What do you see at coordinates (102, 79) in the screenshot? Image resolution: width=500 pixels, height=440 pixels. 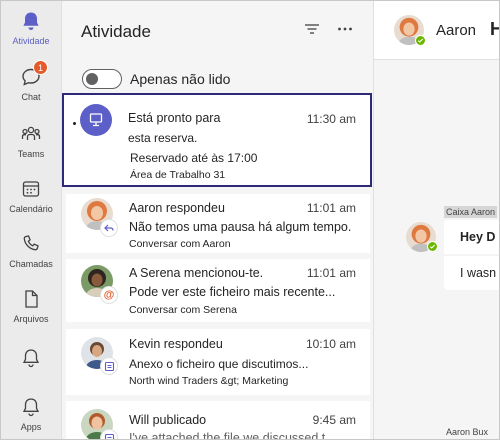 I see `unread-only-toggle` at bounding box center [102, 79].